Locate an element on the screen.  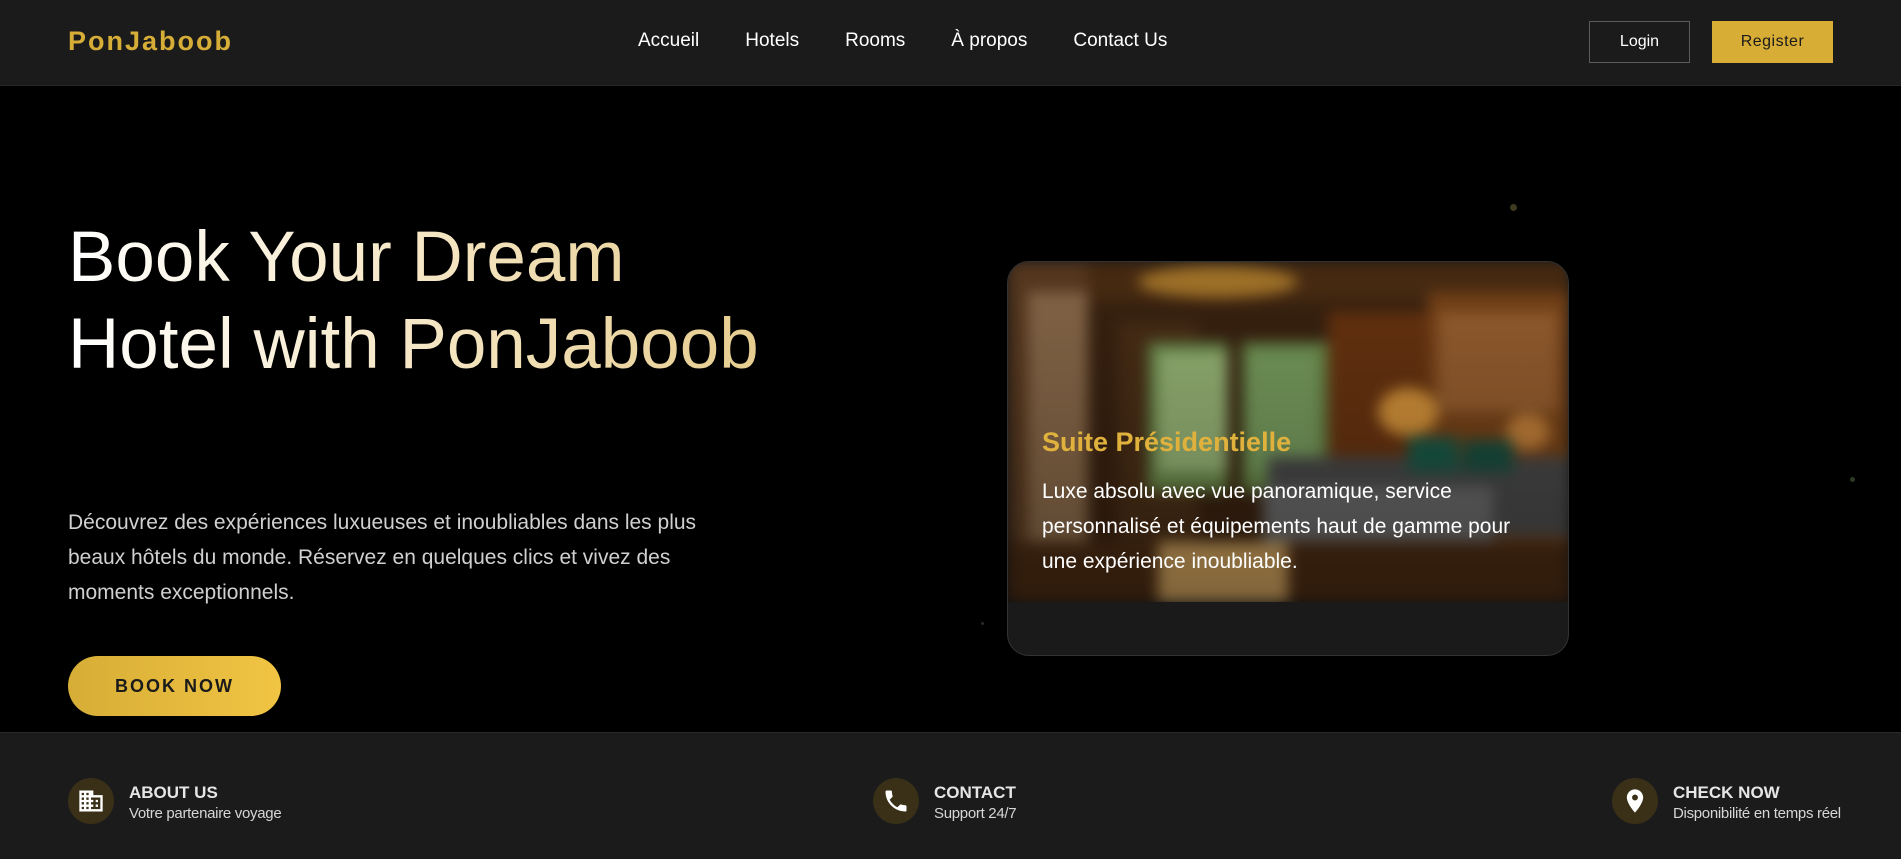
location-pin-icon is located at coordinates (1635, 801).